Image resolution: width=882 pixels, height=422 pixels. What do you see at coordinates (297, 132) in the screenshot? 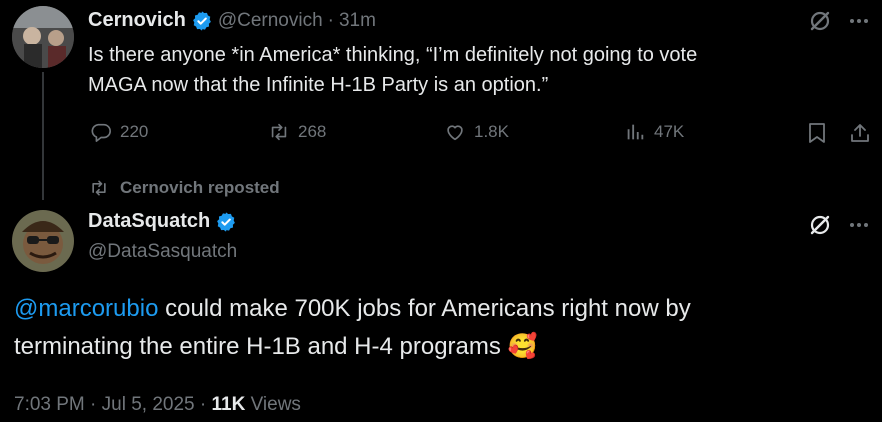
I see `repost-button: 268` at bounding box center [297, 132].